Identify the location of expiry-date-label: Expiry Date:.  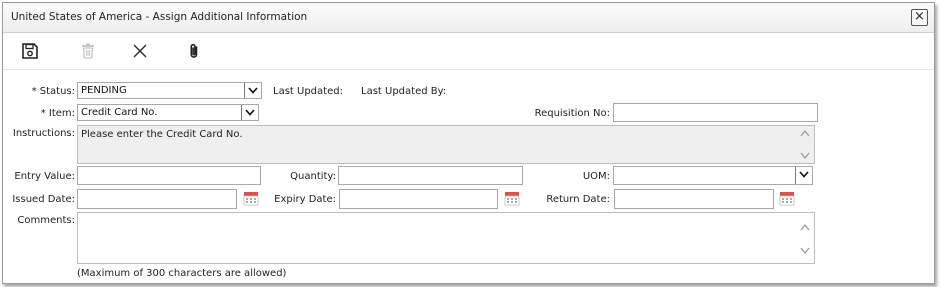
(305, 199).